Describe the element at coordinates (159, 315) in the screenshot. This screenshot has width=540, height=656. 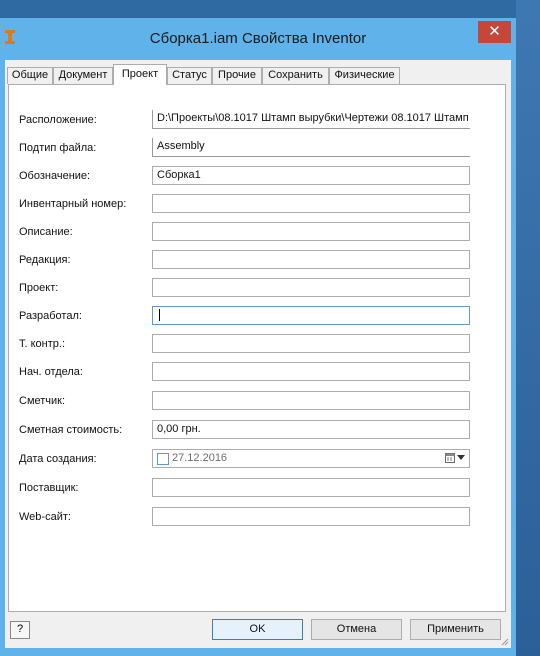
I see `text-caret` at that location.